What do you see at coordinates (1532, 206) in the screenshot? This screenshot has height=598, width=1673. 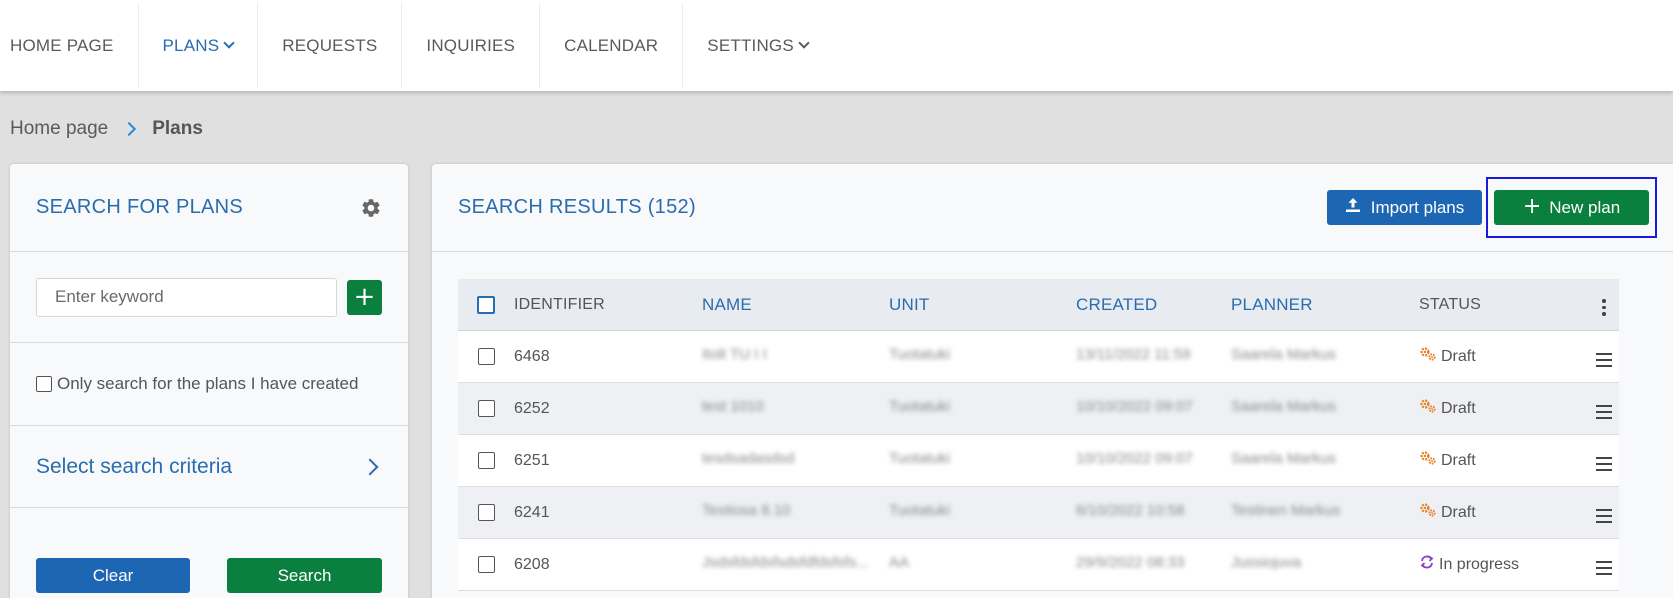 I see `plus-icon: +` at bounding box center [1532, 206].